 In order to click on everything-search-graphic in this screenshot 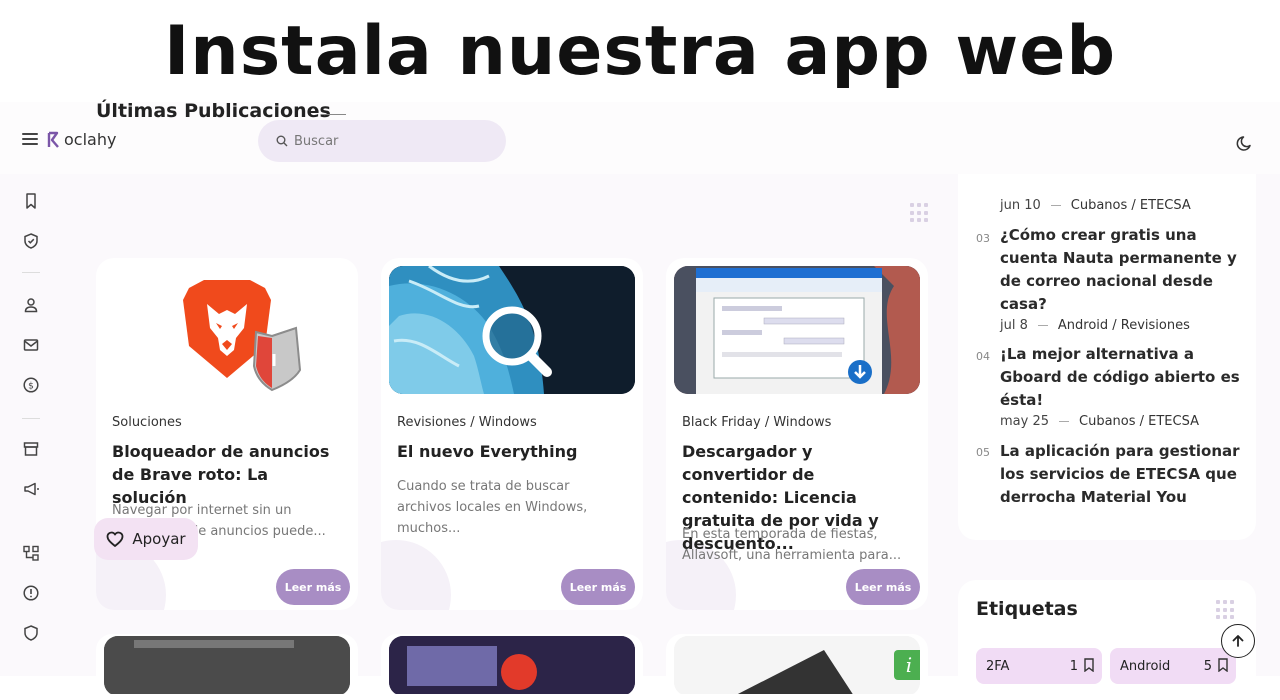, I will do `click(512, 330)`.